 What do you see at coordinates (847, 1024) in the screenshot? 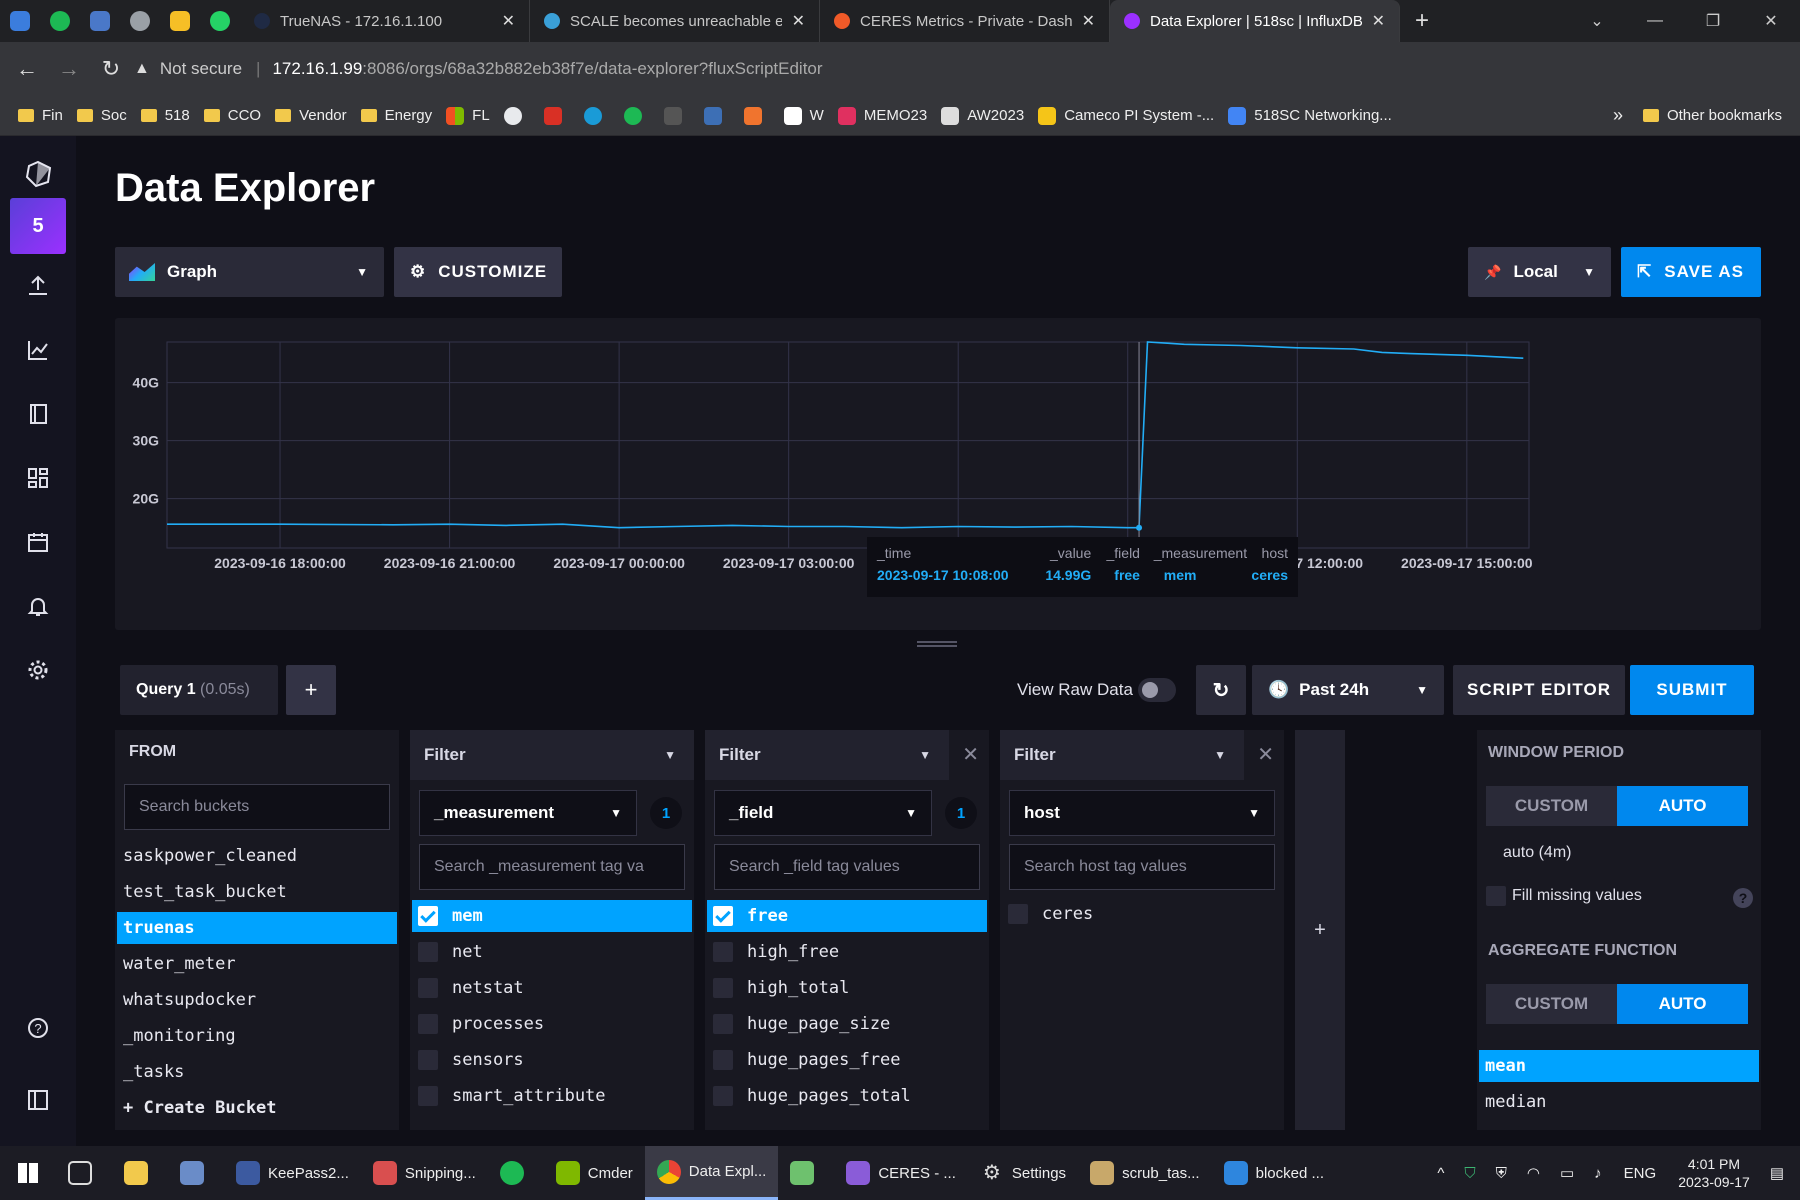
I see `tag-value-item: huge_page_size` at bounding box center [847, 1024].